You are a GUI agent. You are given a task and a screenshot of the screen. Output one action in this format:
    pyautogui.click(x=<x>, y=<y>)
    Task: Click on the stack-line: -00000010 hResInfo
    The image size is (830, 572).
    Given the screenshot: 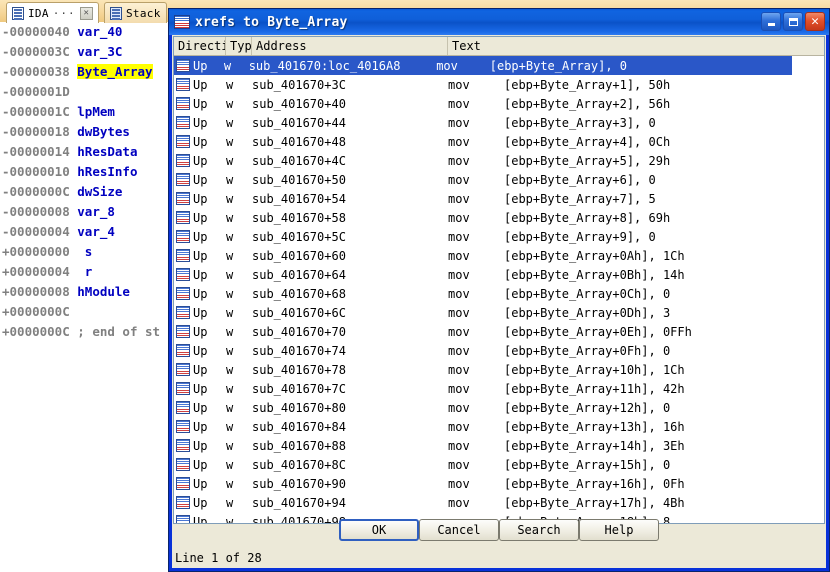 What is the action you would take?
    pyautogui.click(x=88, y=172)
    